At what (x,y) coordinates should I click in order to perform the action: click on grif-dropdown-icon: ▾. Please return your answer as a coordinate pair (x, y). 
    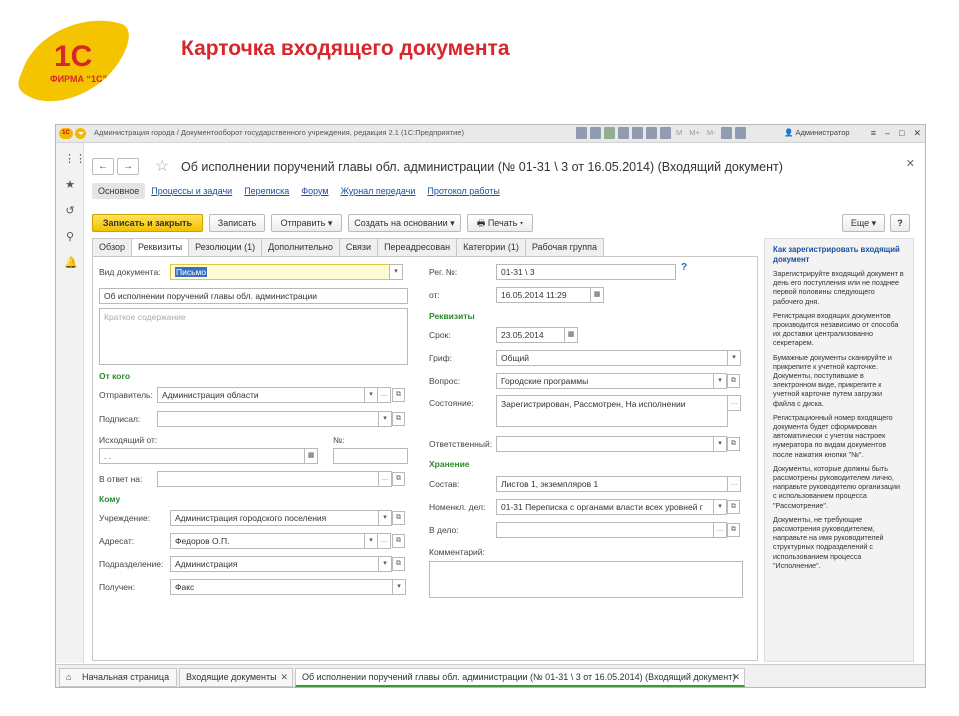
    Looking at the image, I should click on (734, 358).